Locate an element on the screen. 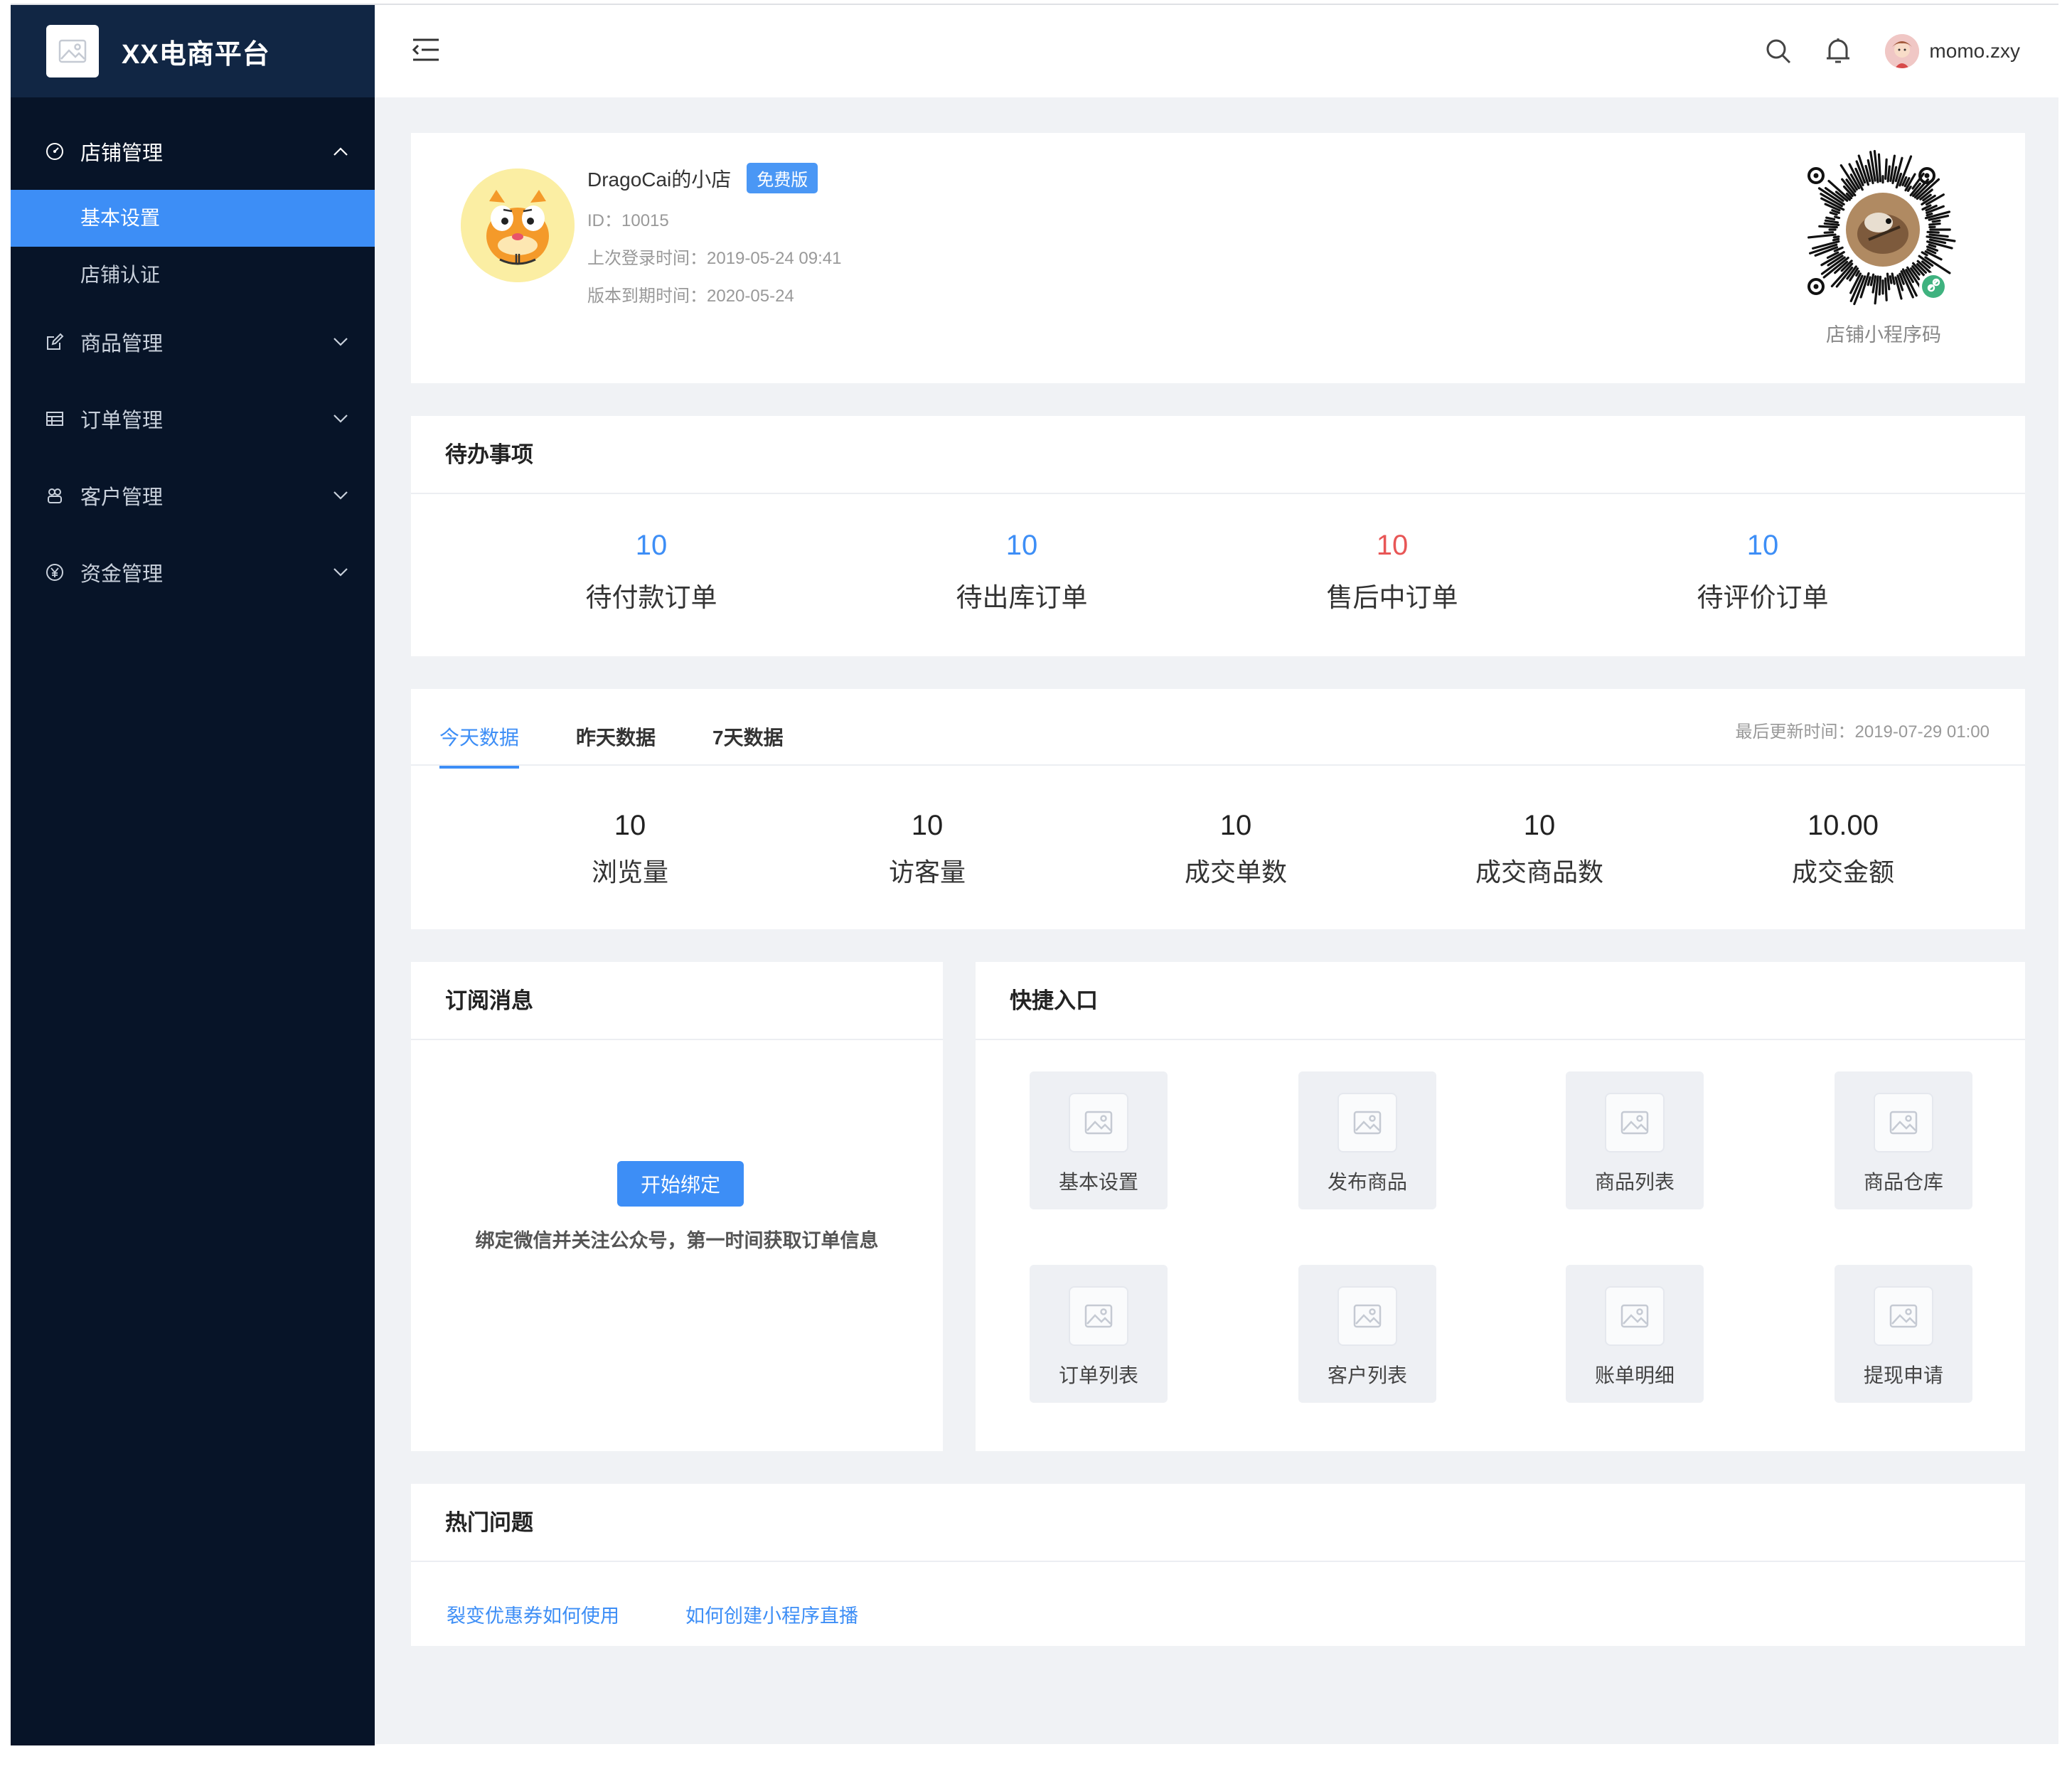 This screenshot has width=2072, height=1786. quick-withdraw: 提现申请 is located at coordinates (1903, 1334).